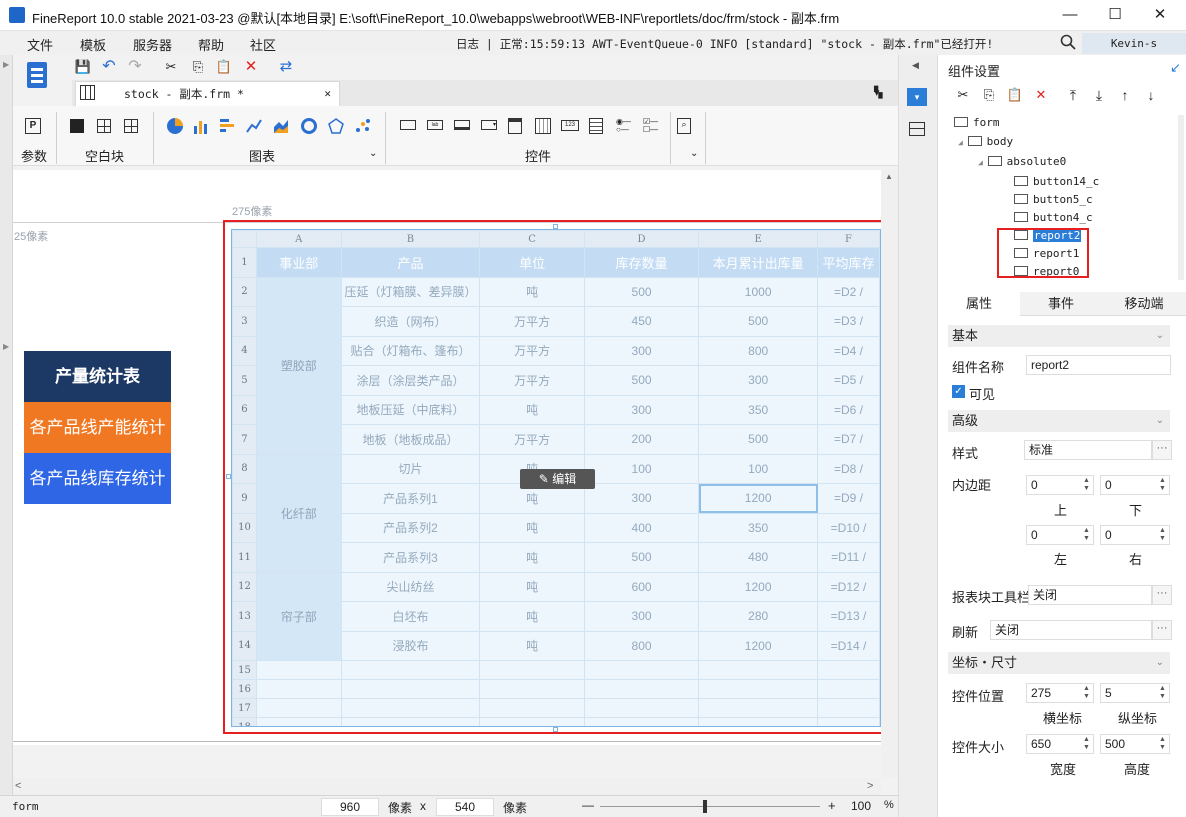 The image size is (1186, 817). I want to click on panel-cut-icon: ✂, so click(963, 95).